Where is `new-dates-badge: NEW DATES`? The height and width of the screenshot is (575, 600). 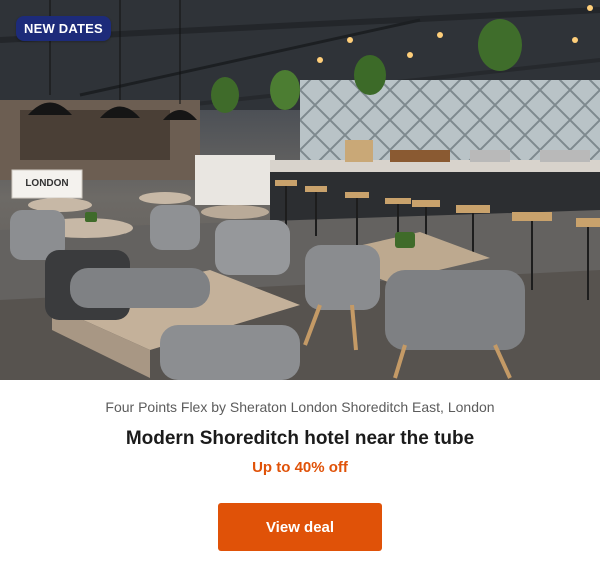
new-dates-badge: NEW DATES is located at coordinates (63, 28).